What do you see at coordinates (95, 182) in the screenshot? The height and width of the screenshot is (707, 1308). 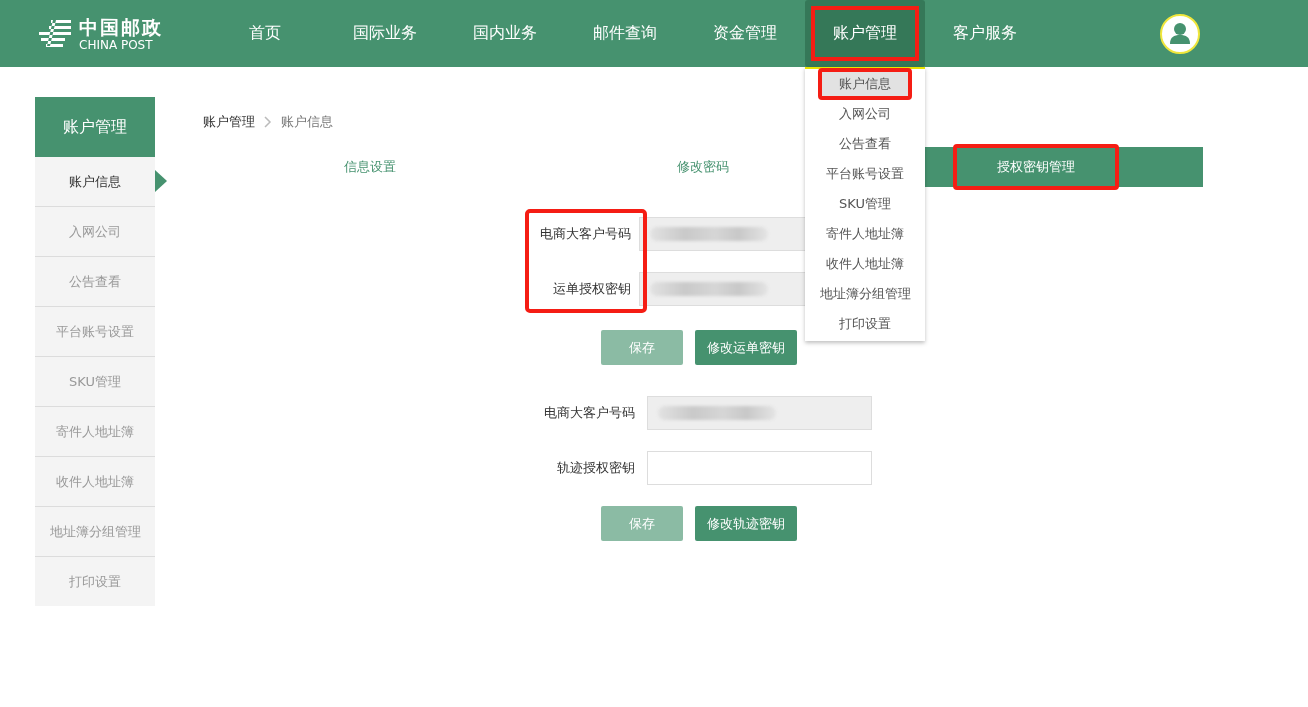 I see `sidebar-item: 账户信息` at bounding box center [95, 182].